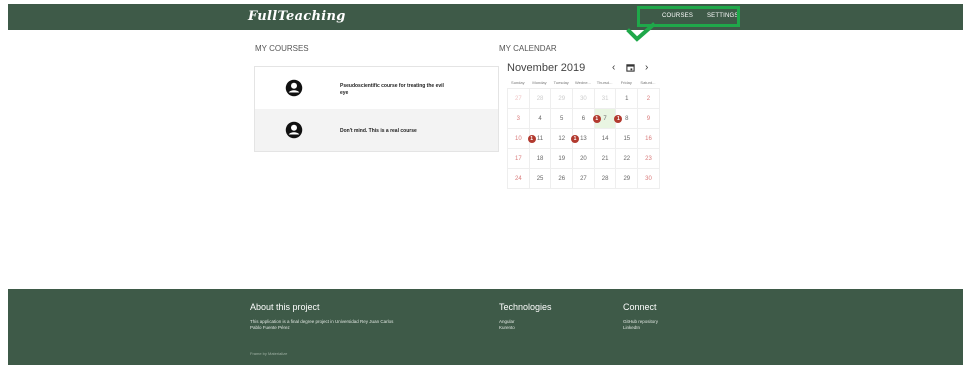 This screenshot has width=971, height=365. What do you see at coordinates (646, 67) in the screenshot?
I see `chevron-right-icon: ›` at bounding box center [646, 67].